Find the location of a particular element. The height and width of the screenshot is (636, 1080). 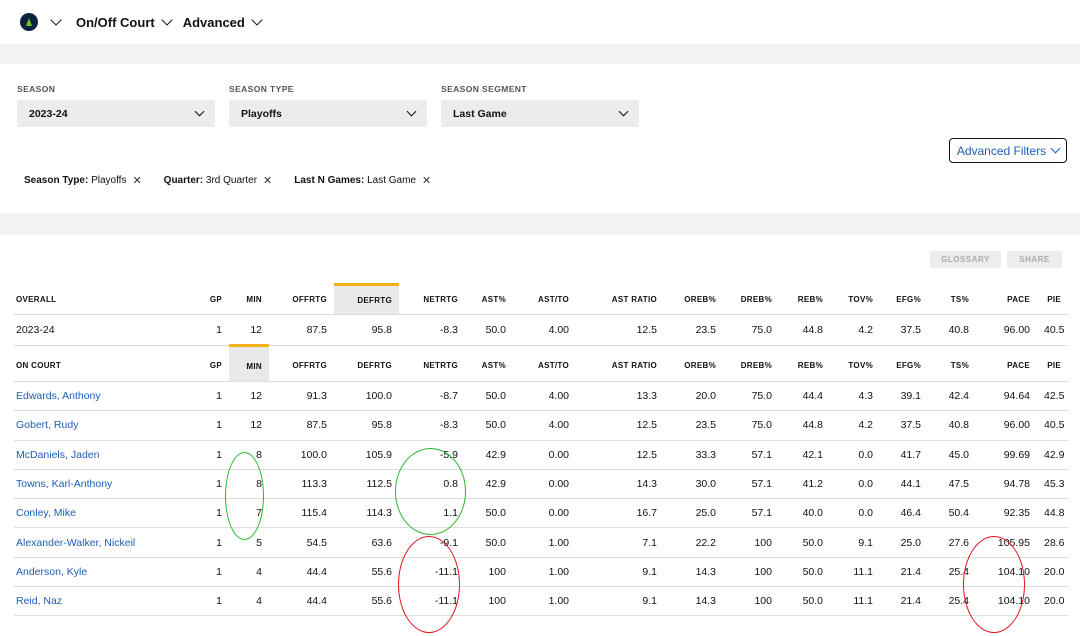

stat-cell-min: 7 is located at coordinates (249, 513).